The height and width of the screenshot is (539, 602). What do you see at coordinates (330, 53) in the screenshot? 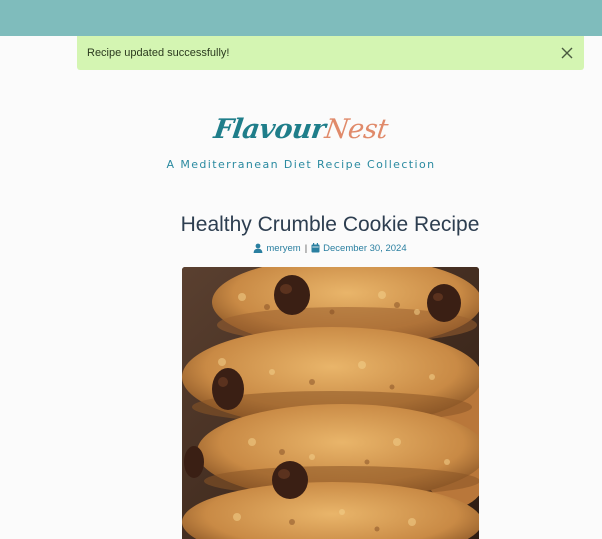
I see `success-alert: Recipe updated successfully!` at bounding box center [330, 53].